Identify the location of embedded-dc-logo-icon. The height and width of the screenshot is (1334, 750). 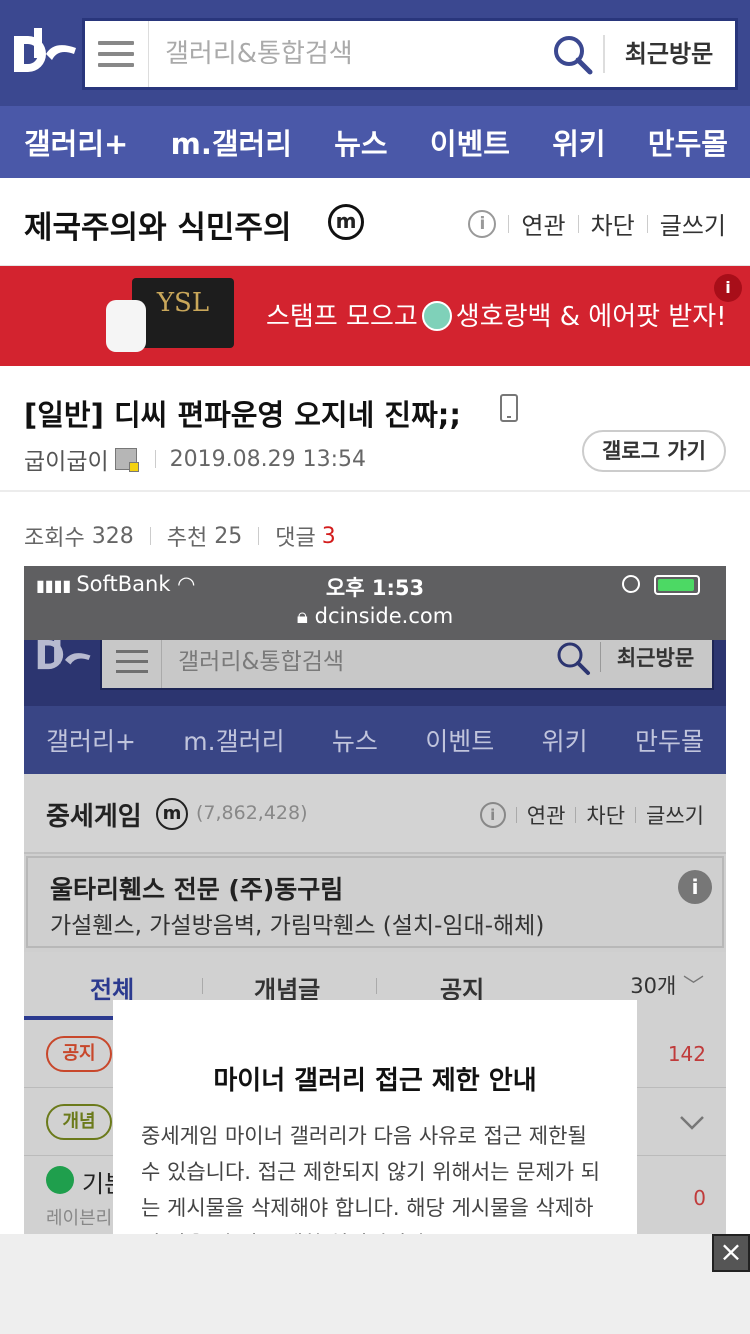
(64, 655).